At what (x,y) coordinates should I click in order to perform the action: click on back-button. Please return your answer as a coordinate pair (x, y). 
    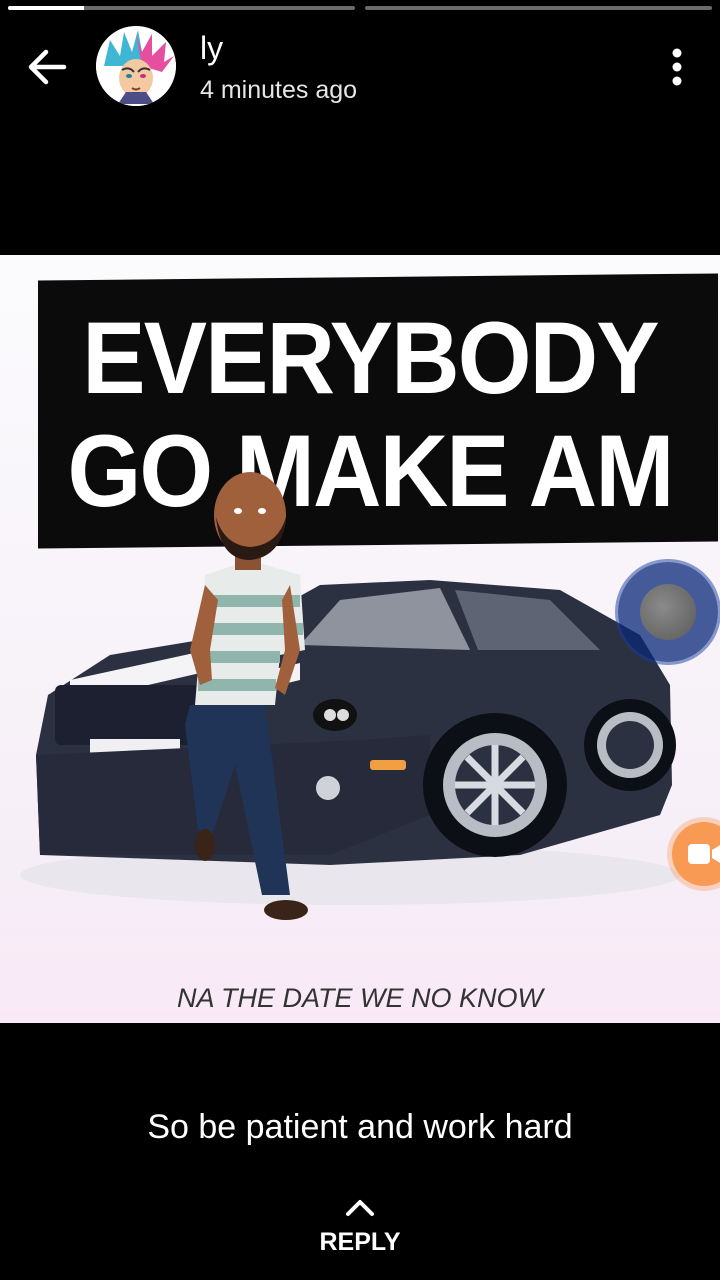
    Looking at the image, I should click on (47, 67).